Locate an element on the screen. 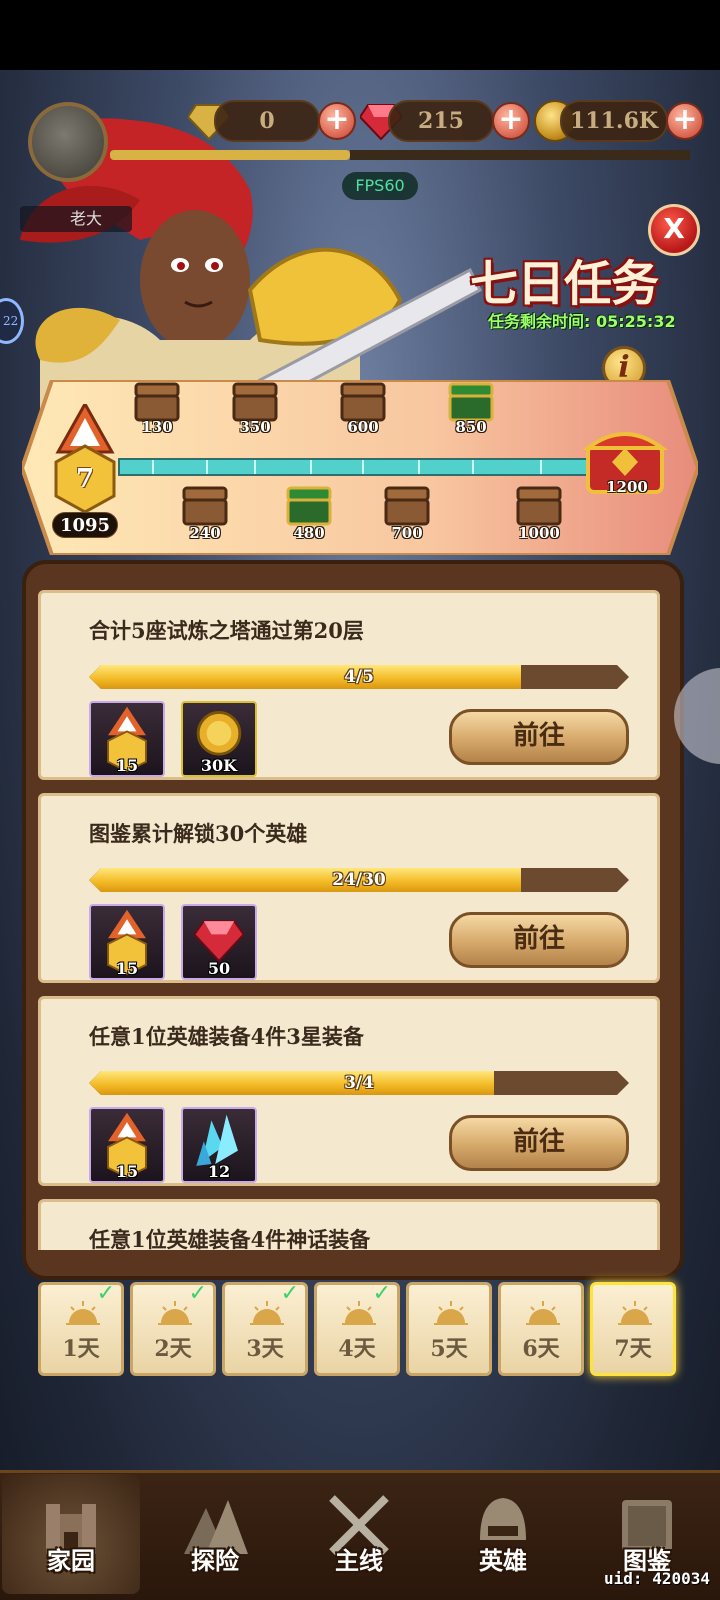 The width and height of the screenshot is (720, 1600). nav-item: 主线 is located at coordinates (359, 1534).